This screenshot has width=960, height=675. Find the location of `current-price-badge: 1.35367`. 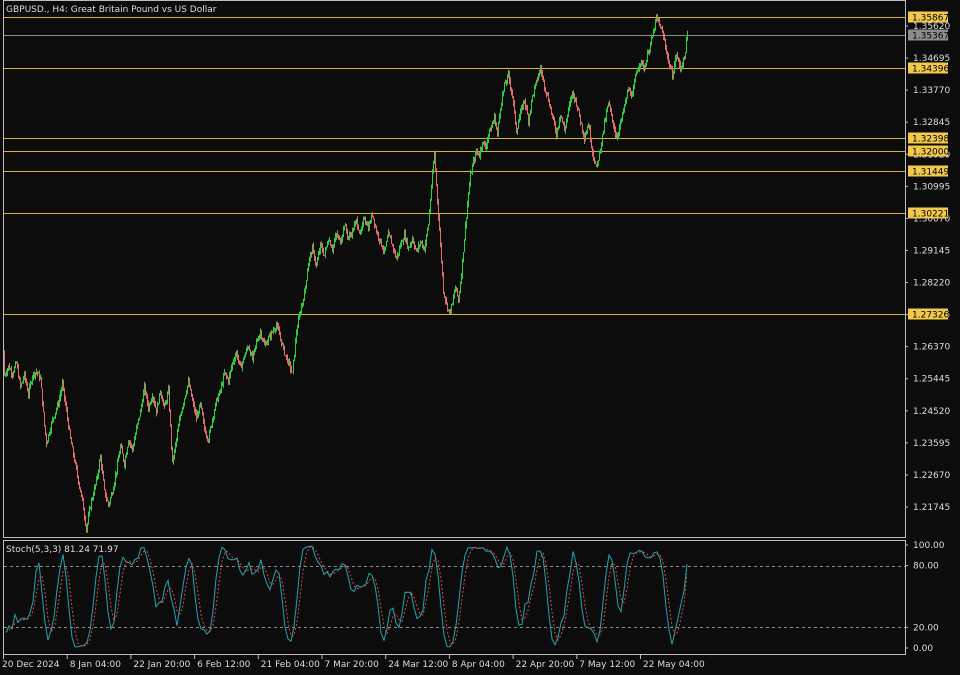

current-price-badge: 1.35367 is located at coordinates (928, 35).